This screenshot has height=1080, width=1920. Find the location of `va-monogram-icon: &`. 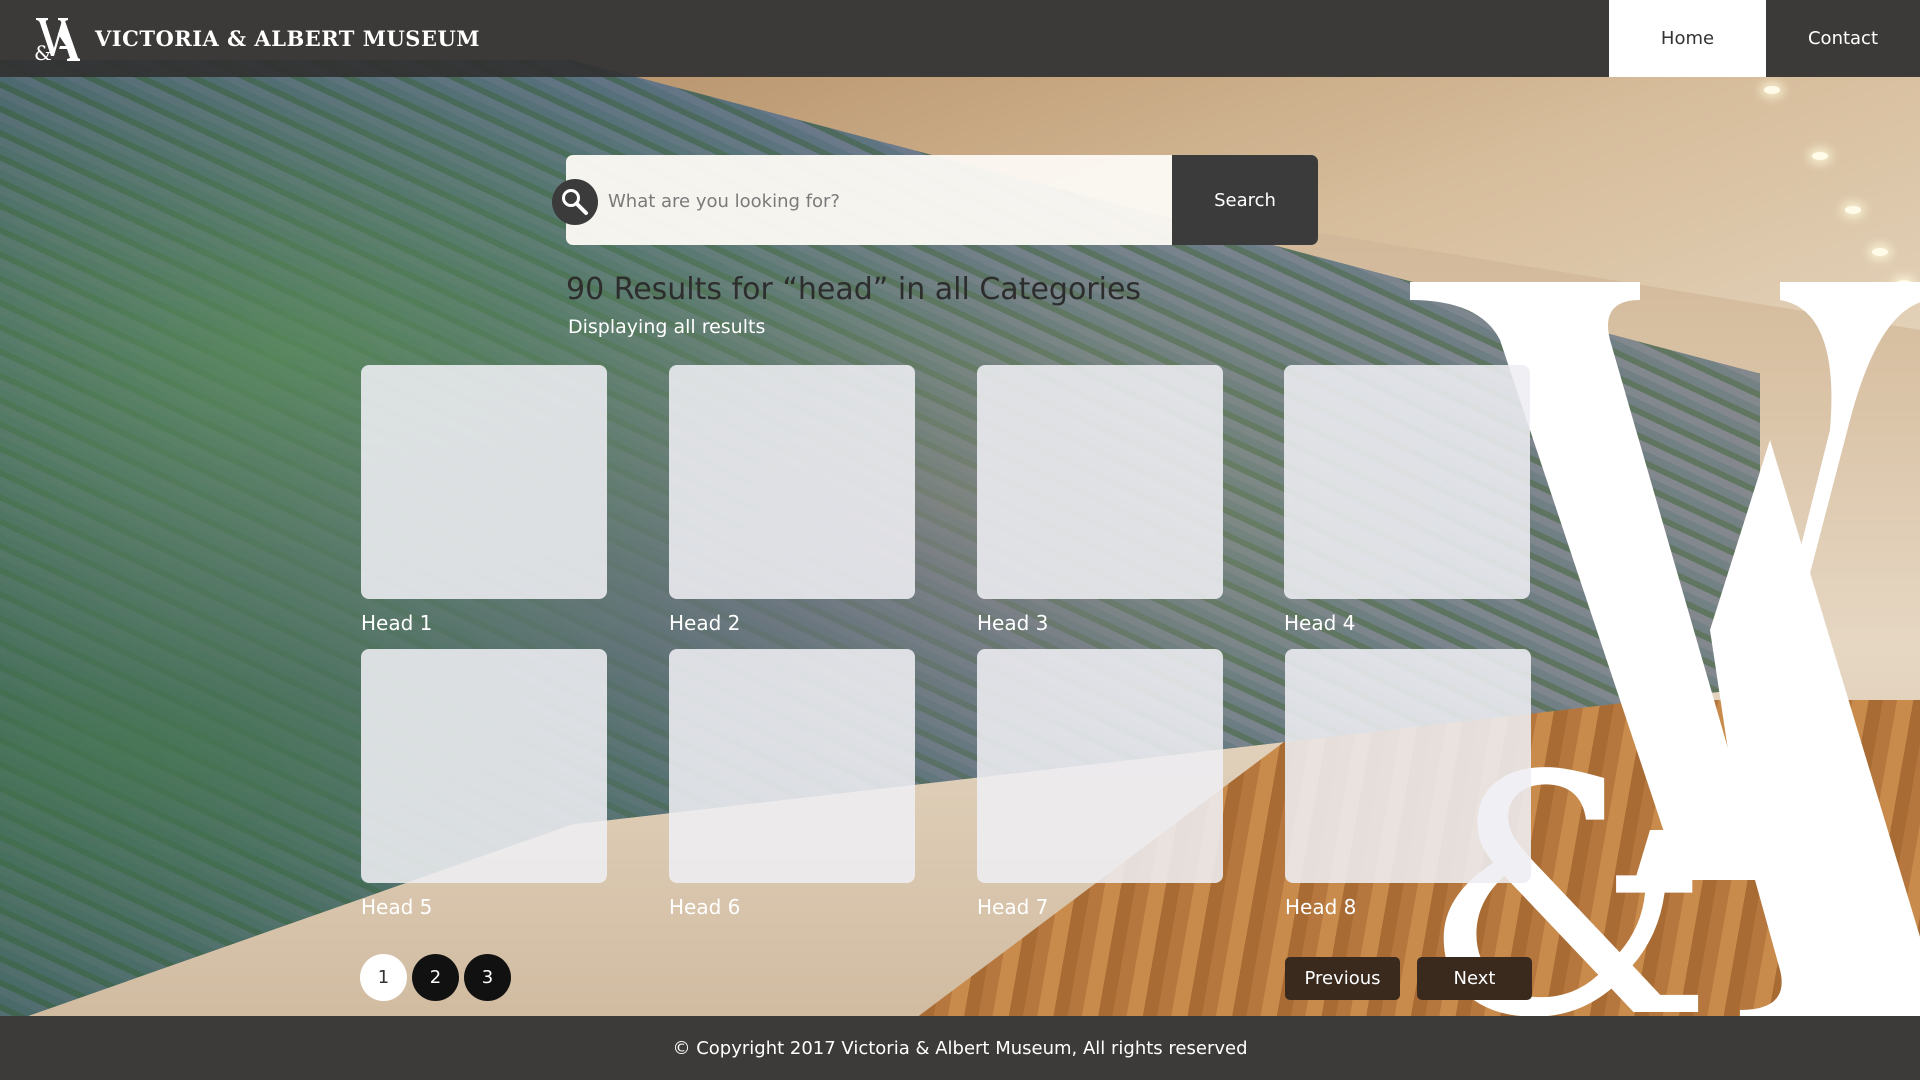

va-monogram-icon: & is located at coordinates (57, 39).